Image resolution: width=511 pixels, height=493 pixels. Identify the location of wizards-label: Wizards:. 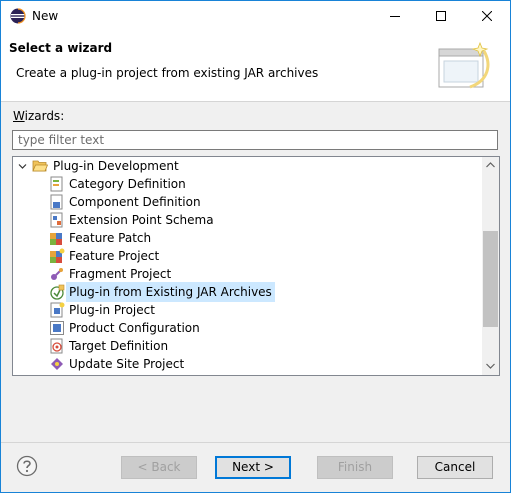
(39, 116).